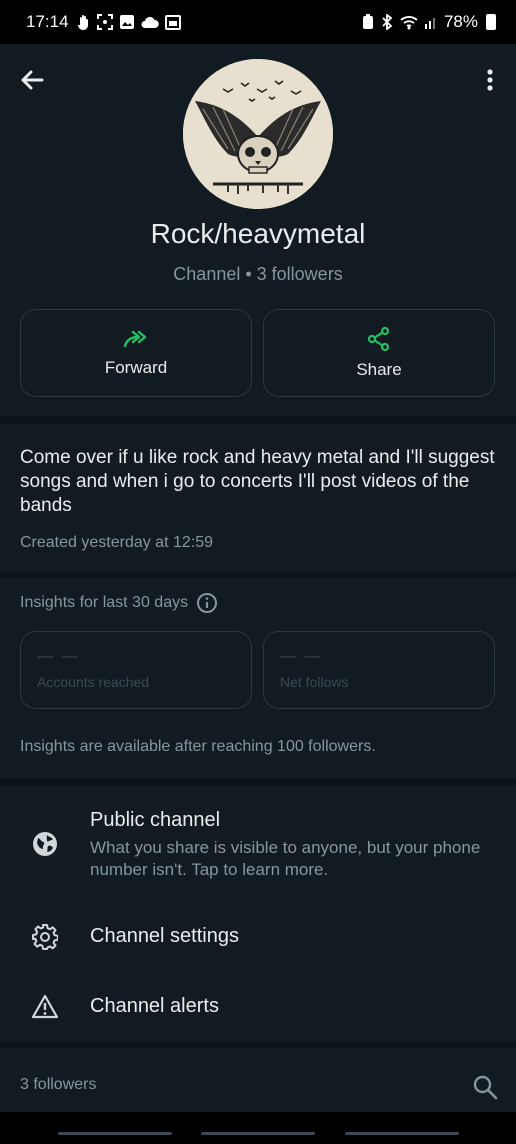 This screenshot has width=516, height=1144. Describe the element at coordinates (258, 233) in the screenshot. I see `channel-name: Rock/heavymetal` at that location.